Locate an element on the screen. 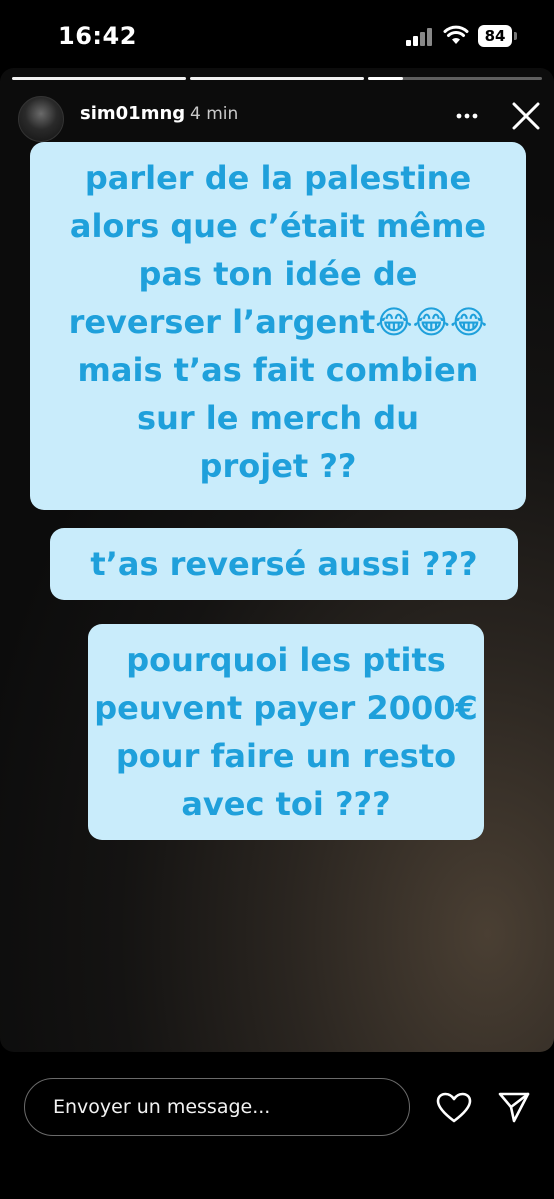 This screenshot has width=554, height=1199. bubble-1-line-1: parler de la palestine is located at coordinates (278, 178).